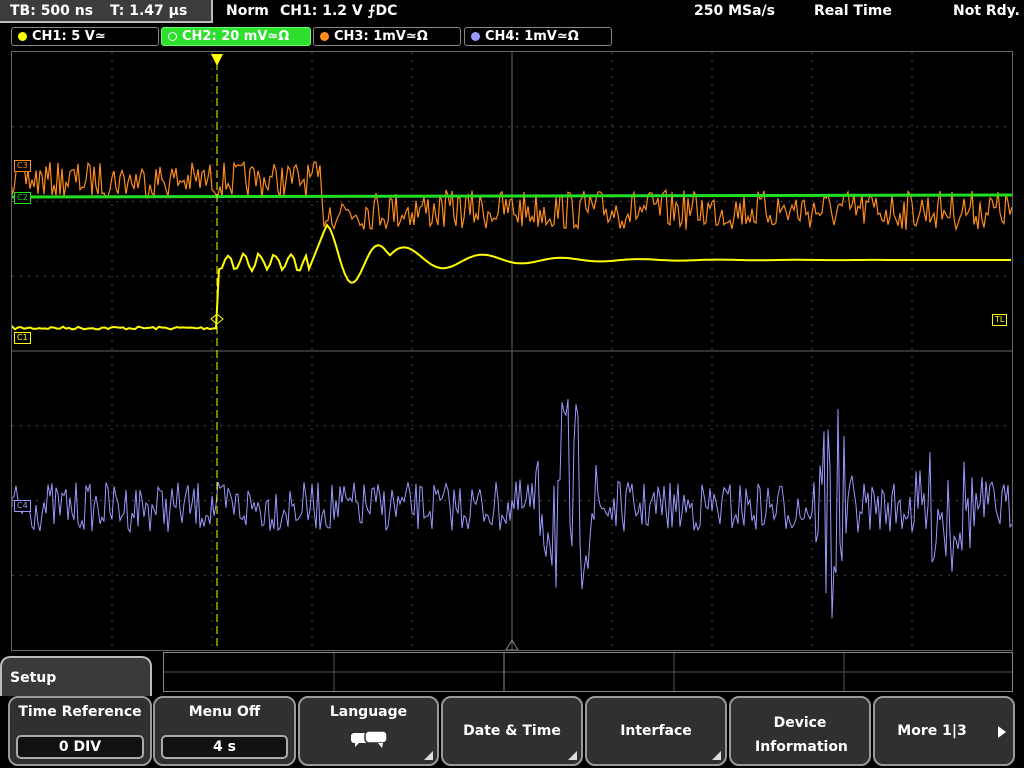 Image resolution: width=1024 pixels, height=768 pixels. What do you see at coordinates (475, 36) in the screenshot?
I see `ch4-indicator-icon` at bounding box center [475, 36].